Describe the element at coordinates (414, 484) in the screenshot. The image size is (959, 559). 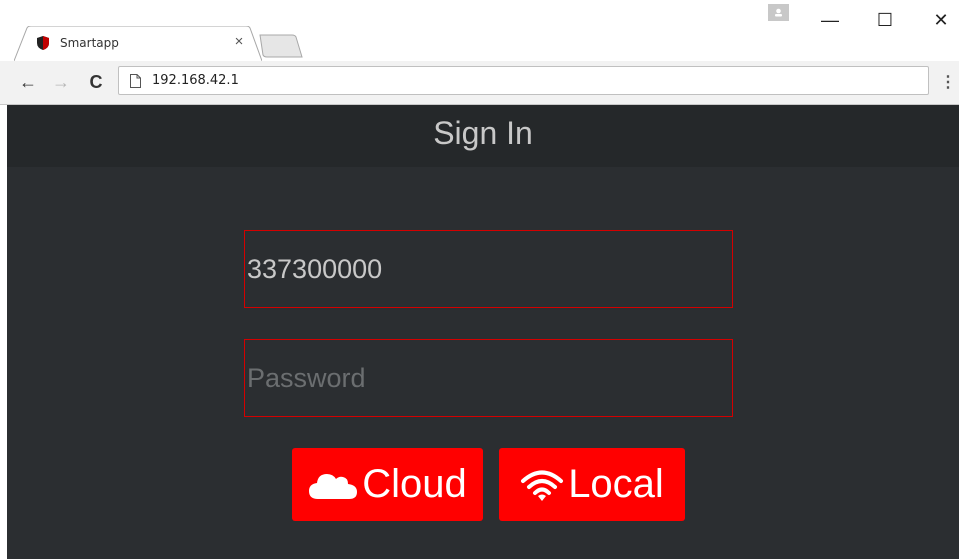
I see `cloud-button-label: Cloud` at that location.